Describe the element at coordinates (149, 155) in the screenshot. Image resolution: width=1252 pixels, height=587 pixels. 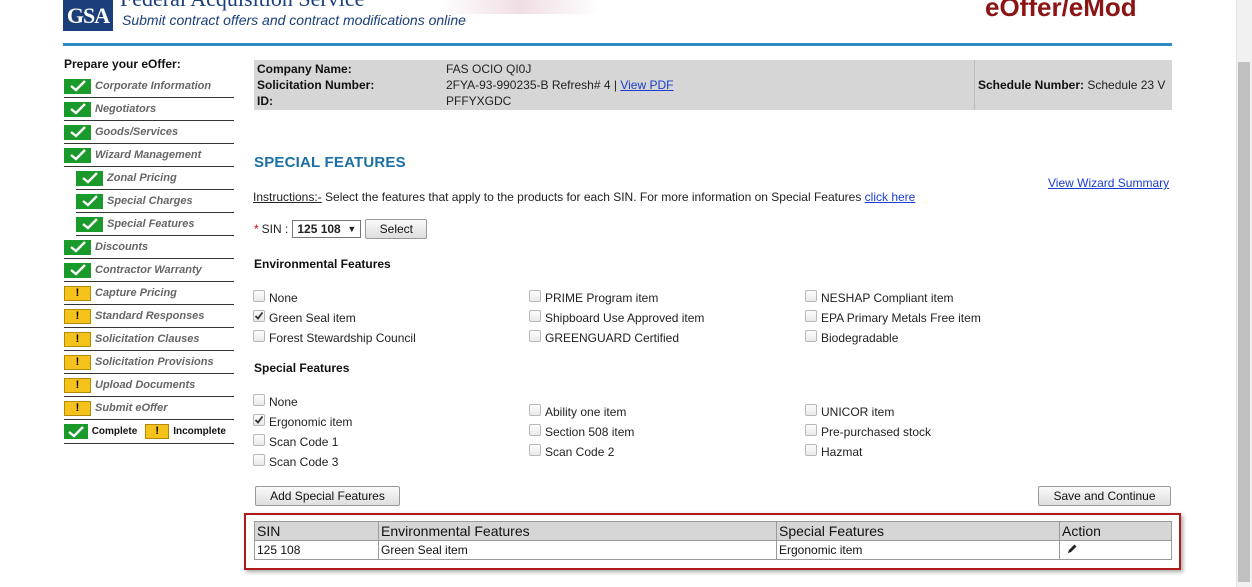
I see `sidebar-item-wizard-management: Wizard Management` at that location.